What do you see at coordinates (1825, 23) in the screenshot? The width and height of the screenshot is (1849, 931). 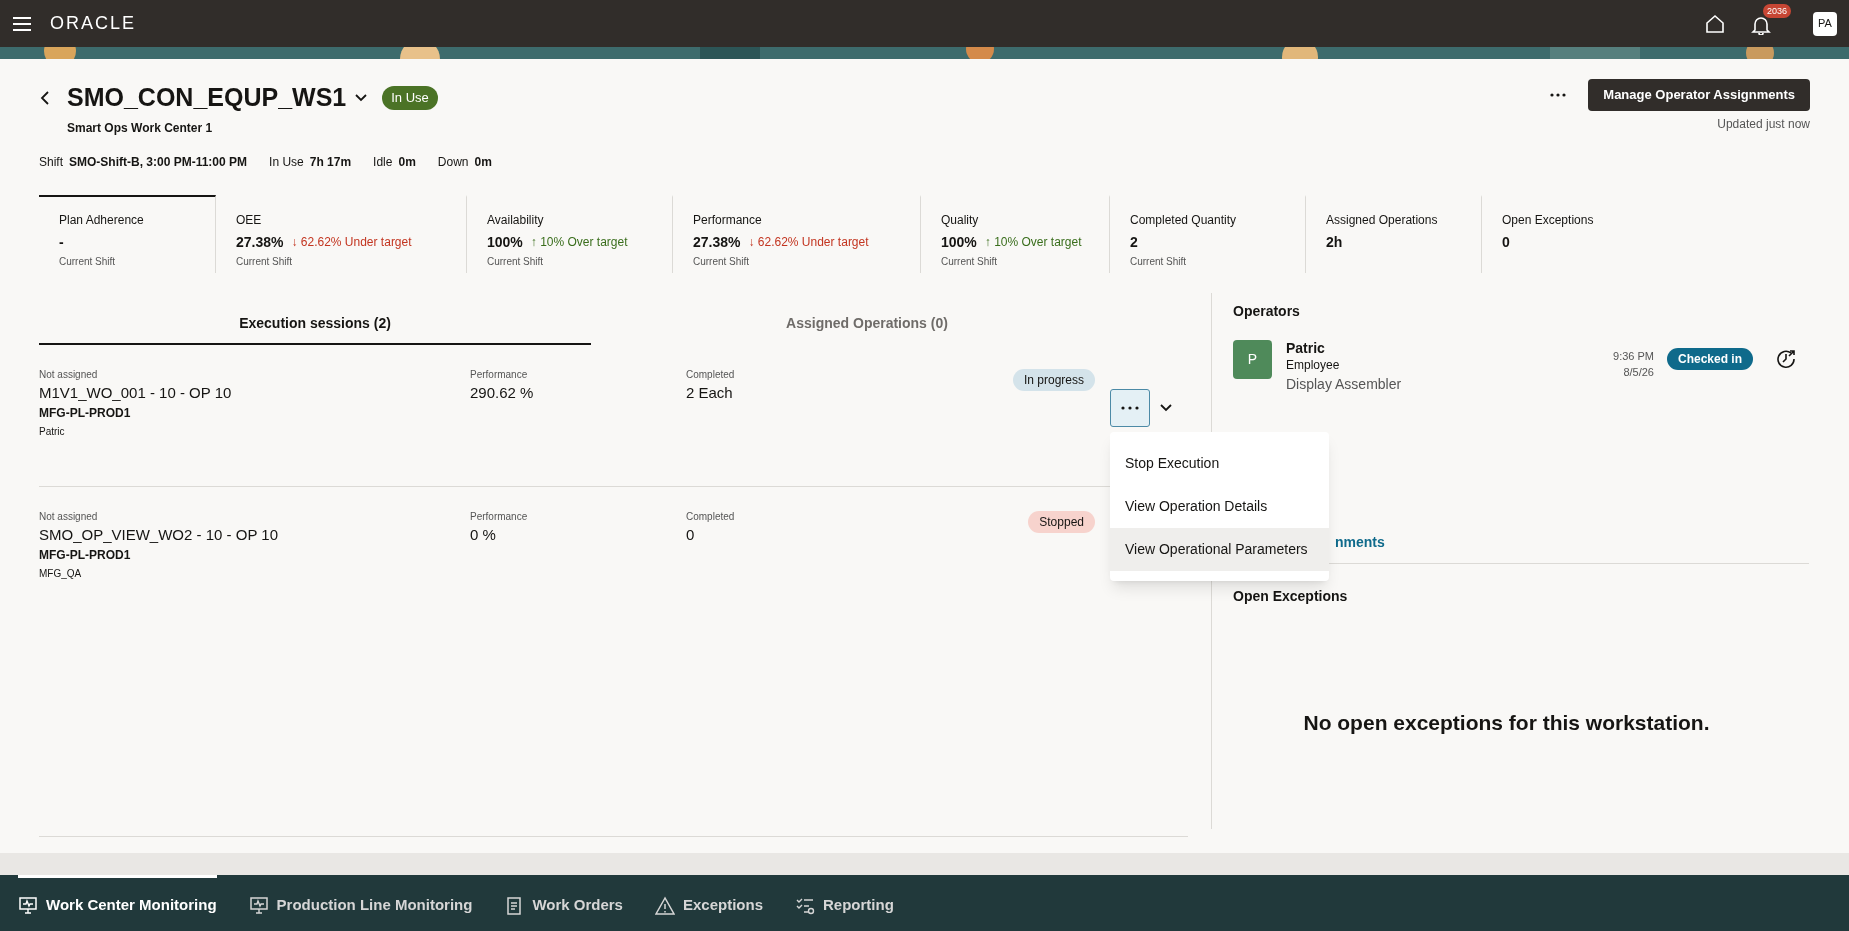 I see `user-avatar: PA` at bounding box center [1825, 23].